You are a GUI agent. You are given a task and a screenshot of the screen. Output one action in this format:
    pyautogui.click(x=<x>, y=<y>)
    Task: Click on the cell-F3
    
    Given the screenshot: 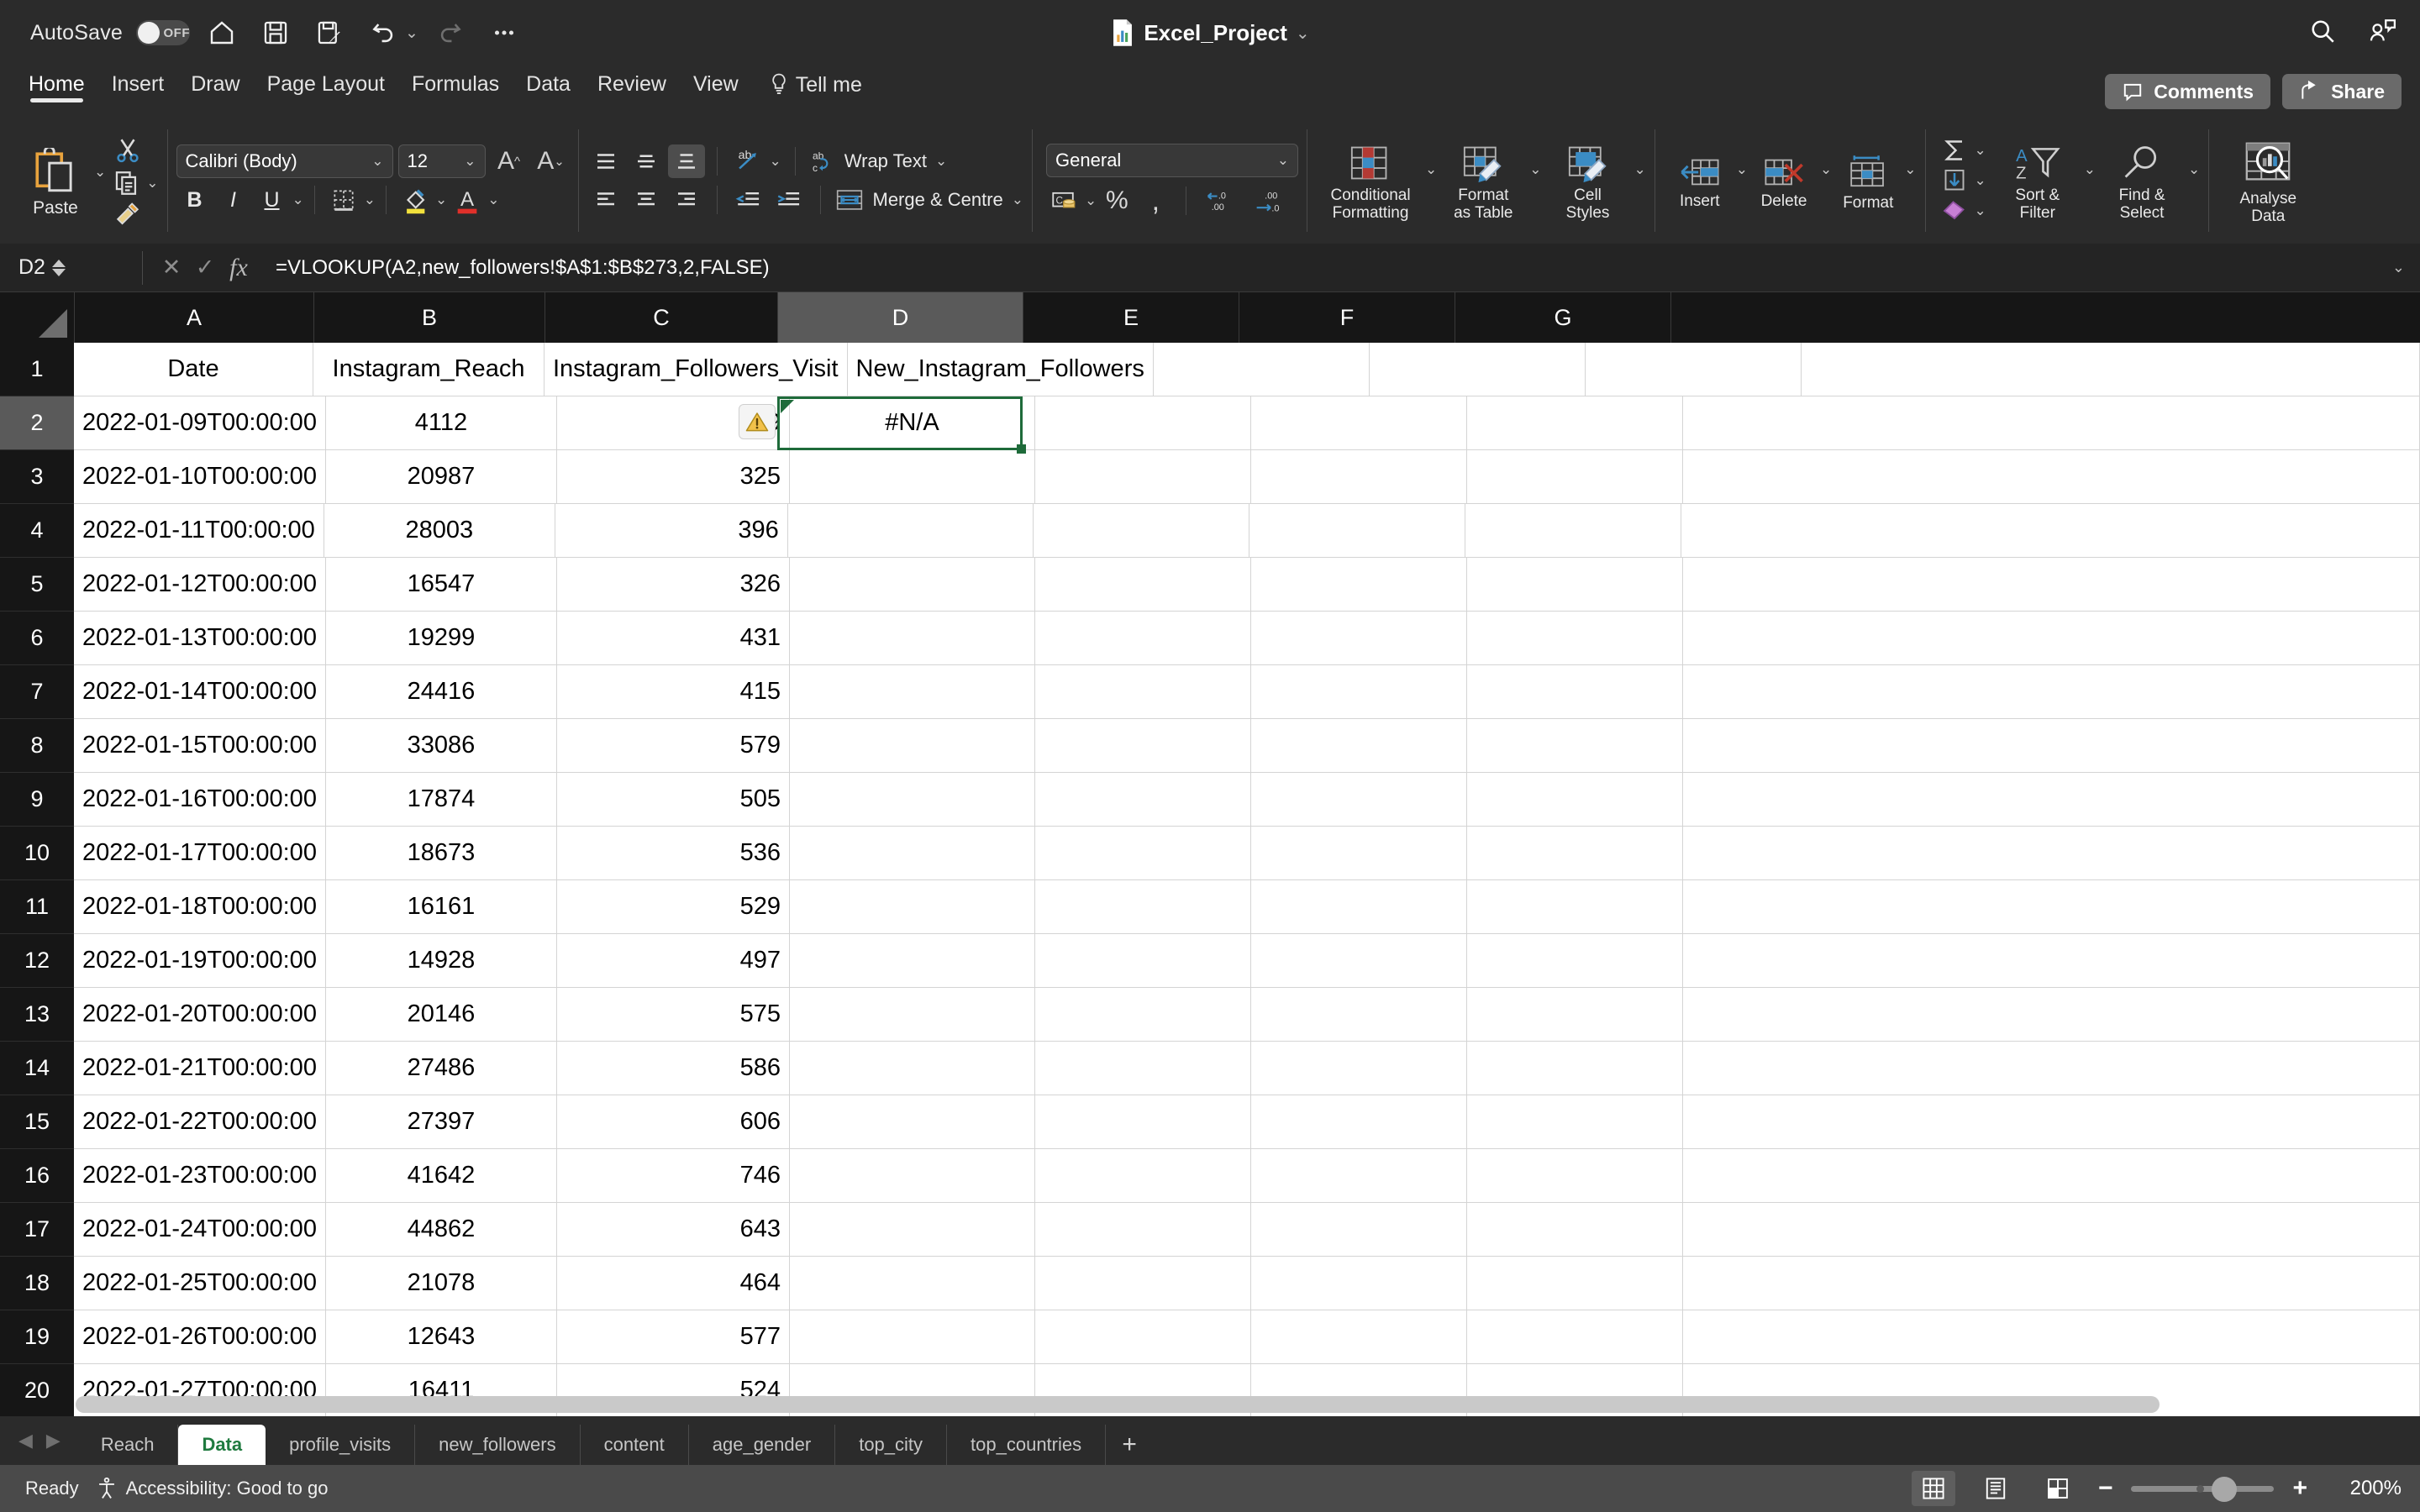 What is the action you would take?
    pyautogui.click(x=1358, y=477)
    